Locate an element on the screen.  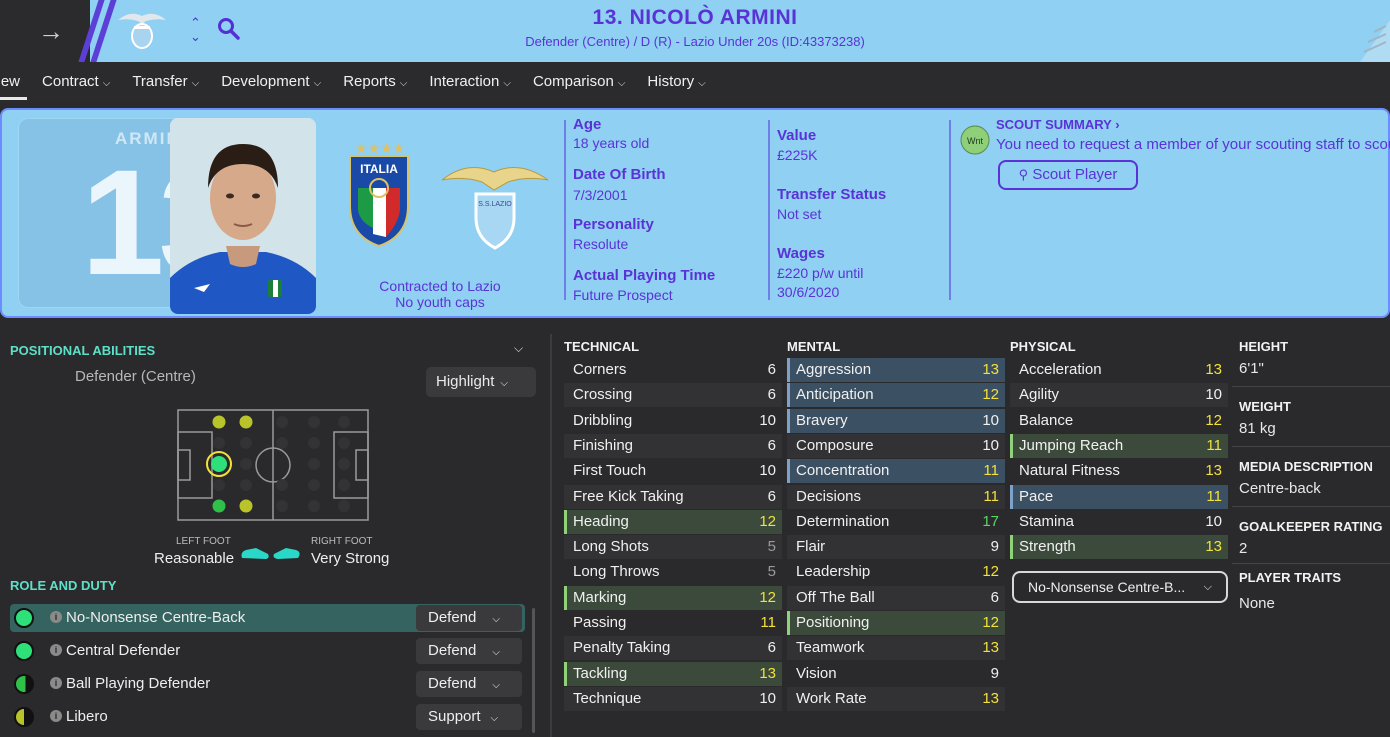
attribute-row: Leadership 12 is located at coordinates (896, 572).